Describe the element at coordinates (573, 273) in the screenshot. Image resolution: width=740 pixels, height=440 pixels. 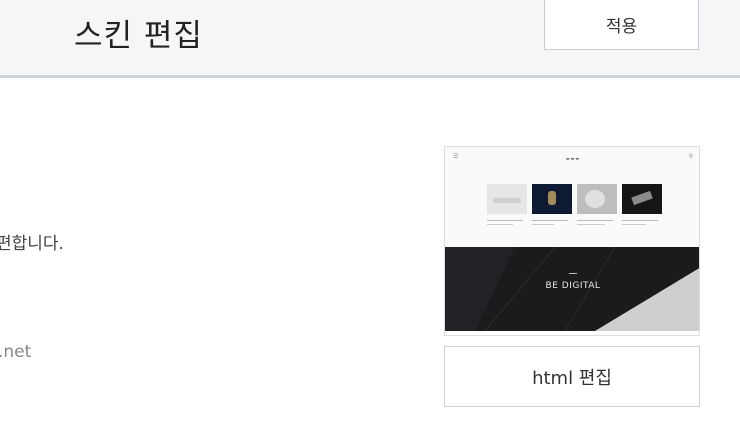
I see `hero-dash` at that location.